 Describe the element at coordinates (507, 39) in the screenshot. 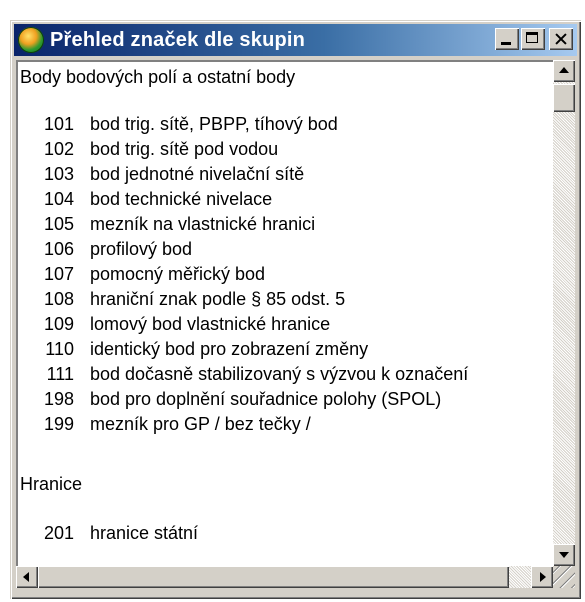

I see `minimize-button` at that location.